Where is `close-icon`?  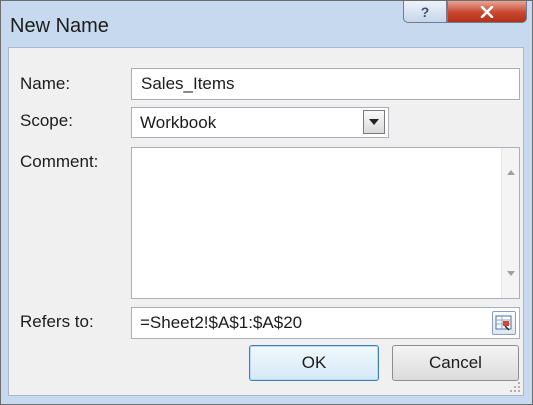 close-icon is located at coordinates (487, 11).